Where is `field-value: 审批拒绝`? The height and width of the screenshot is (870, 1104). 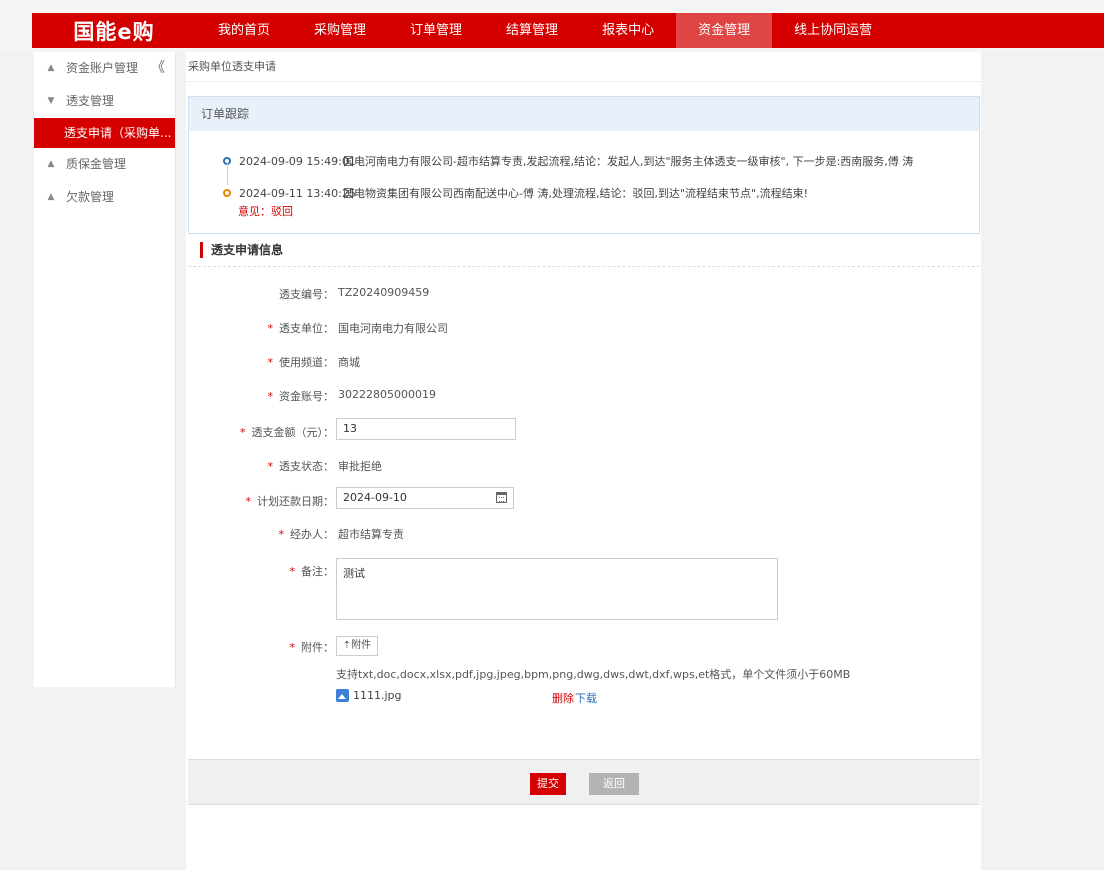 field-value: 审批拒绝 is located at coordinates (360, 466).